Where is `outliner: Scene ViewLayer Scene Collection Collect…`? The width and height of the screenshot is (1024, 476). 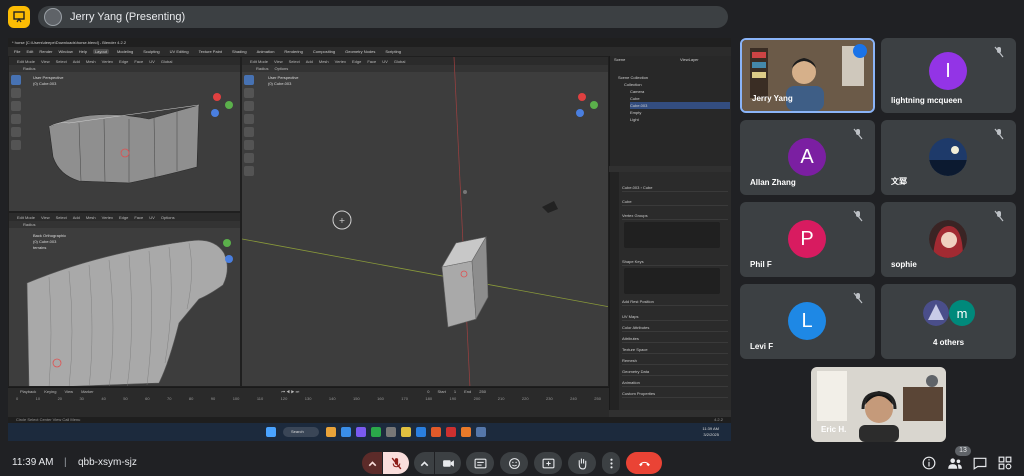 outliner: Scene ViewLayer Scene Collection Collect… is located at coordinates (670, 111).